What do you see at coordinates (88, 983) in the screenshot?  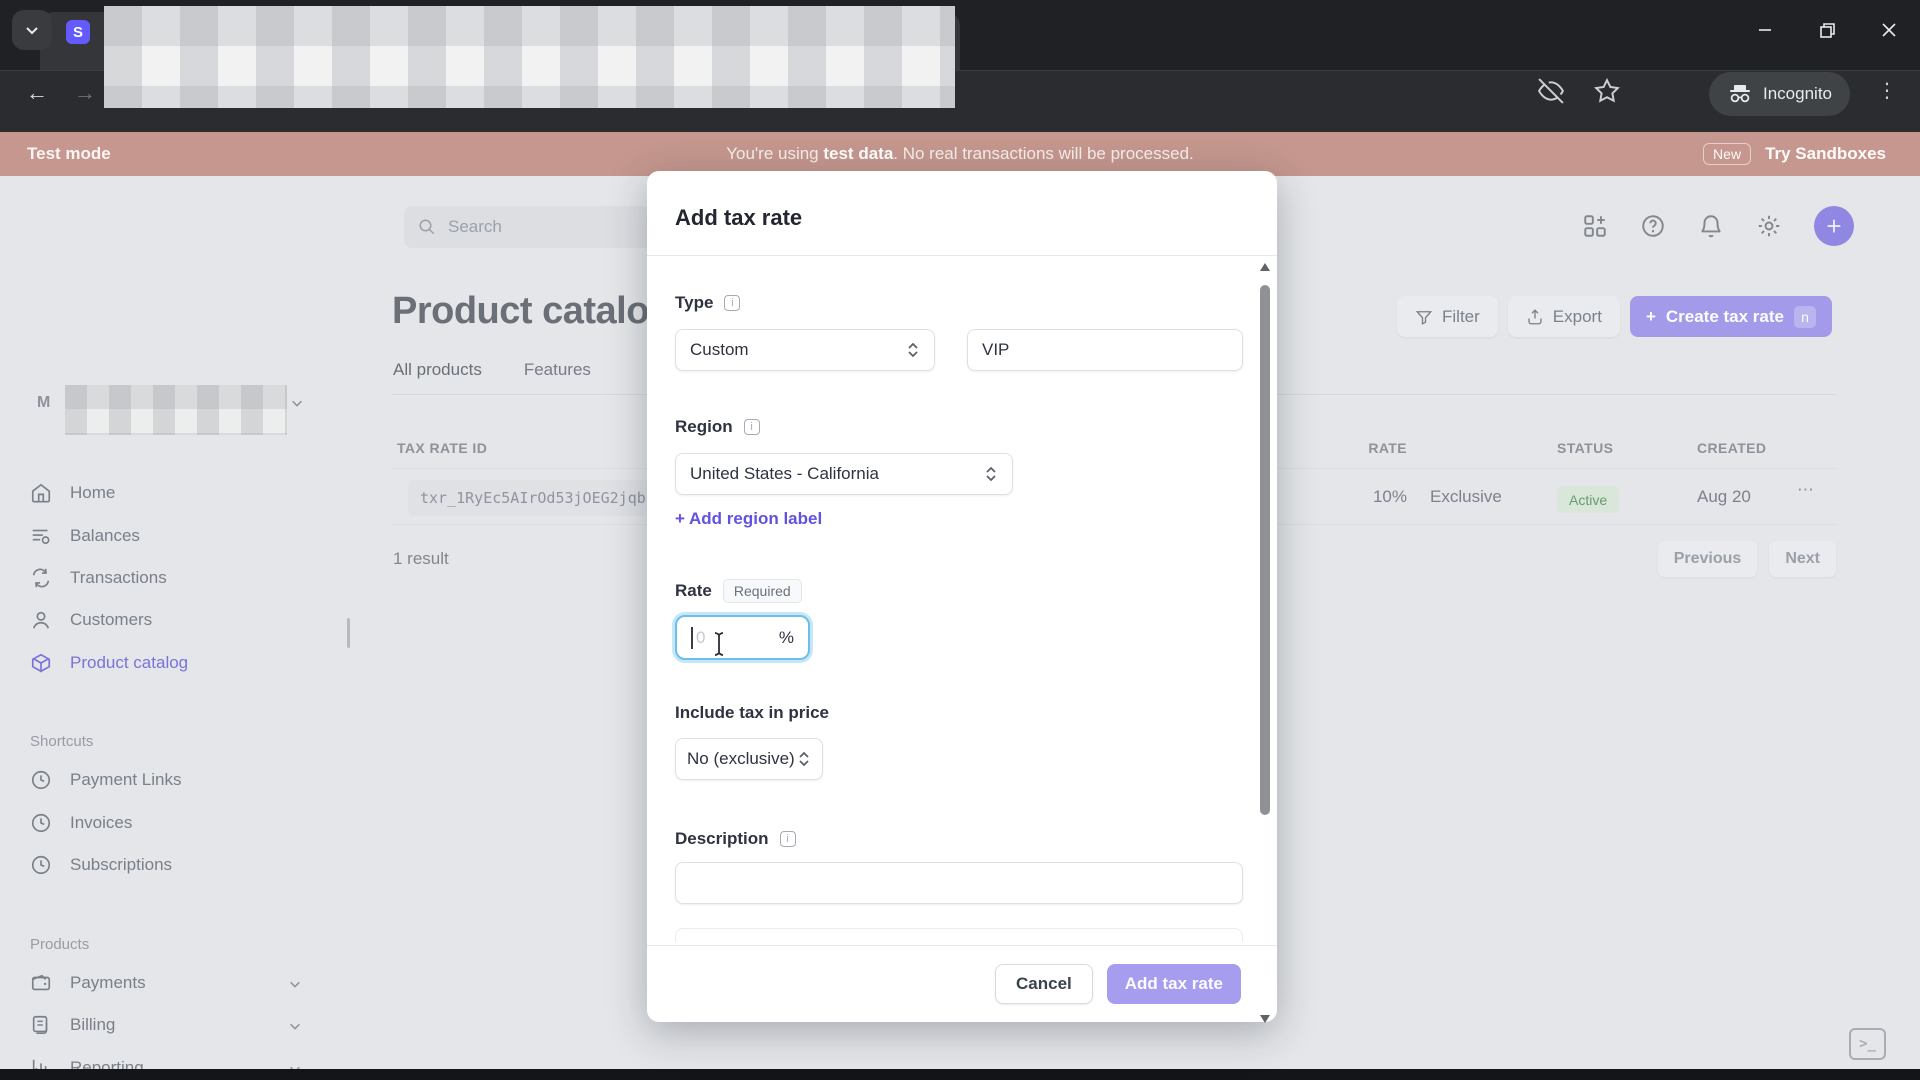 I see `sidebar-item-payments: Payments` at bounding box center [88, 983].